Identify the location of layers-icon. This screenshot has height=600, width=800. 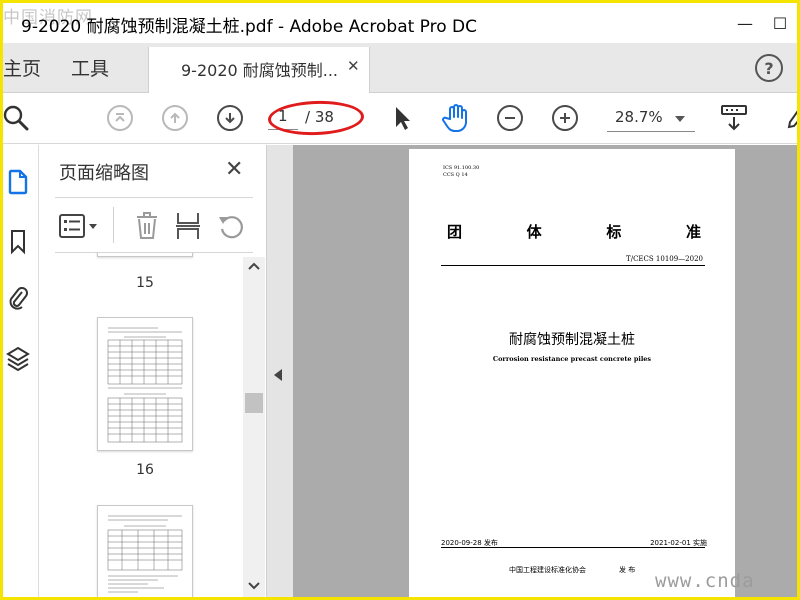
(18, 358).